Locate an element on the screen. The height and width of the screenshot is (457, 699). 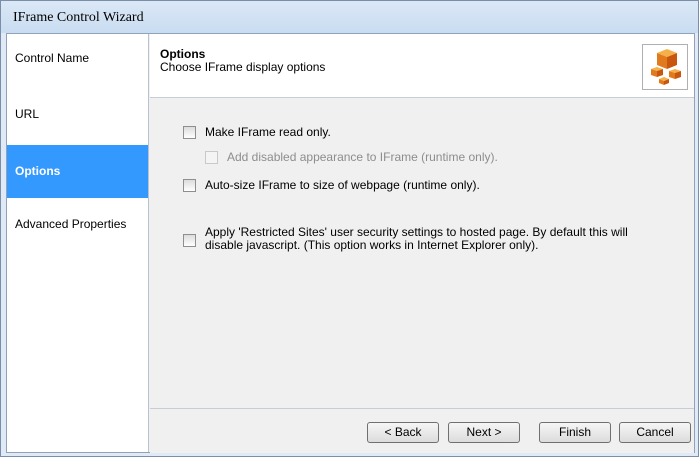
disabled-appearance-checkbox is located at coordinates (211, 157).